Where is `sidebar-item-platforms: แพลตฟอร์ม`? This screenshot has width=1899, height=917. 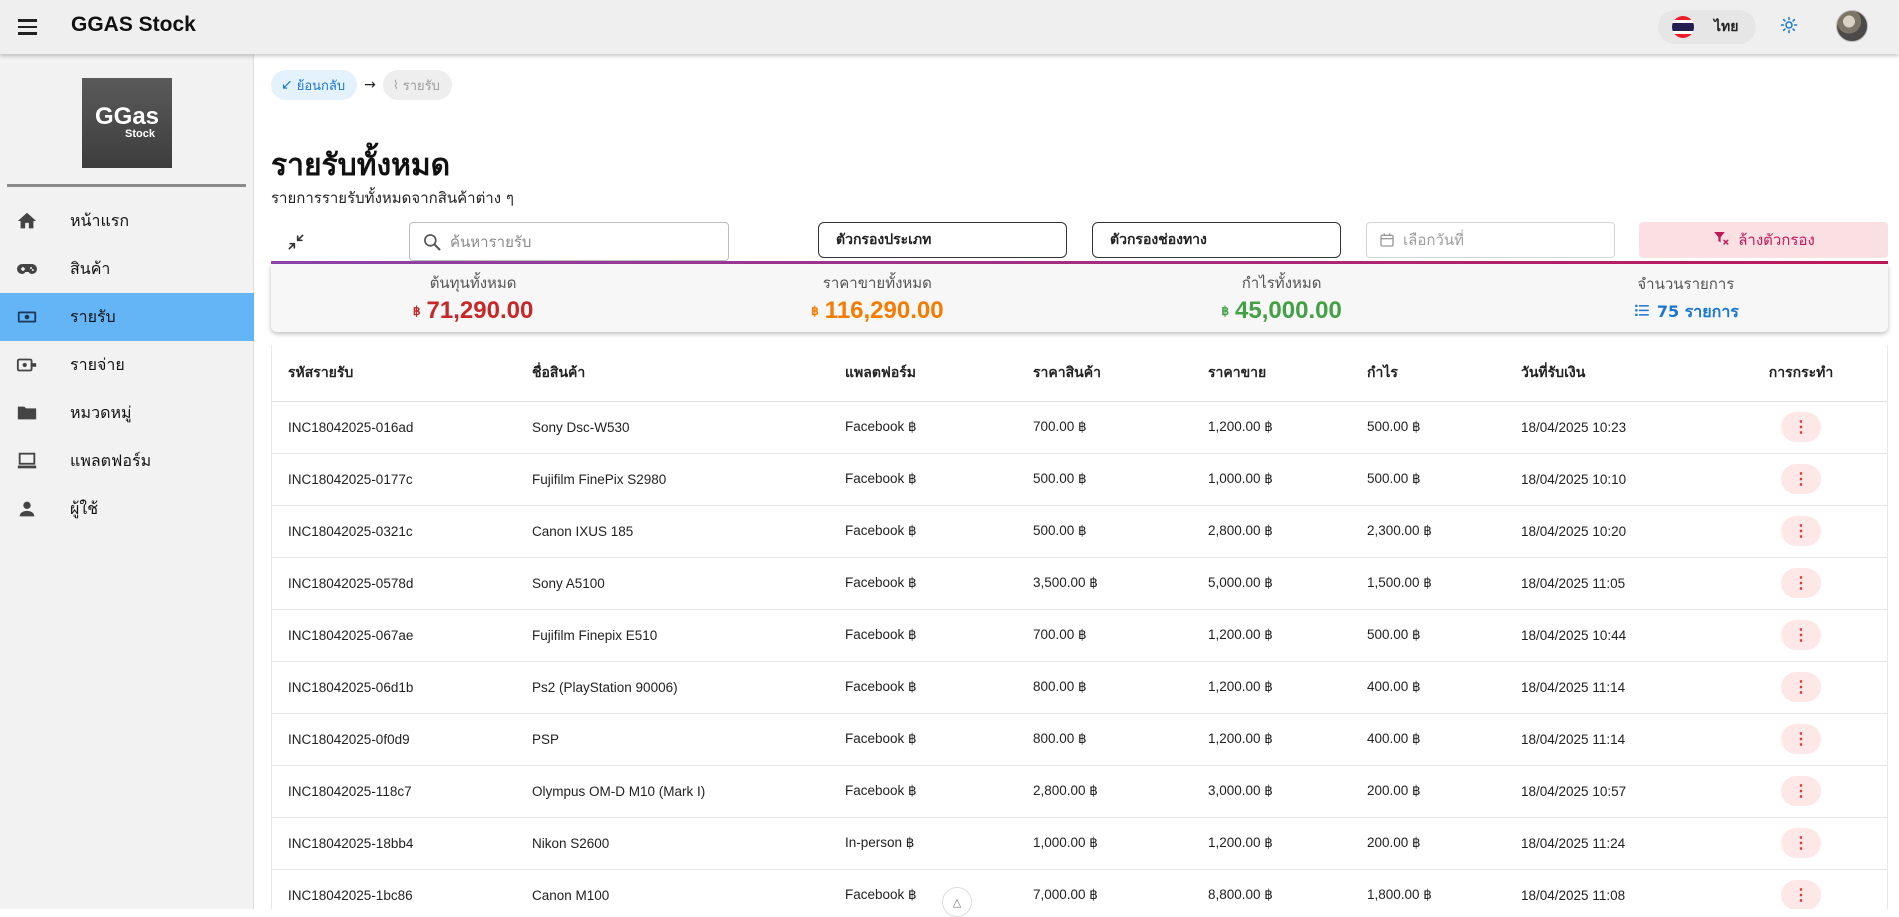 sidebar-item-platforms: แพลตฟอร์ม is located at coordinates (127, 461).